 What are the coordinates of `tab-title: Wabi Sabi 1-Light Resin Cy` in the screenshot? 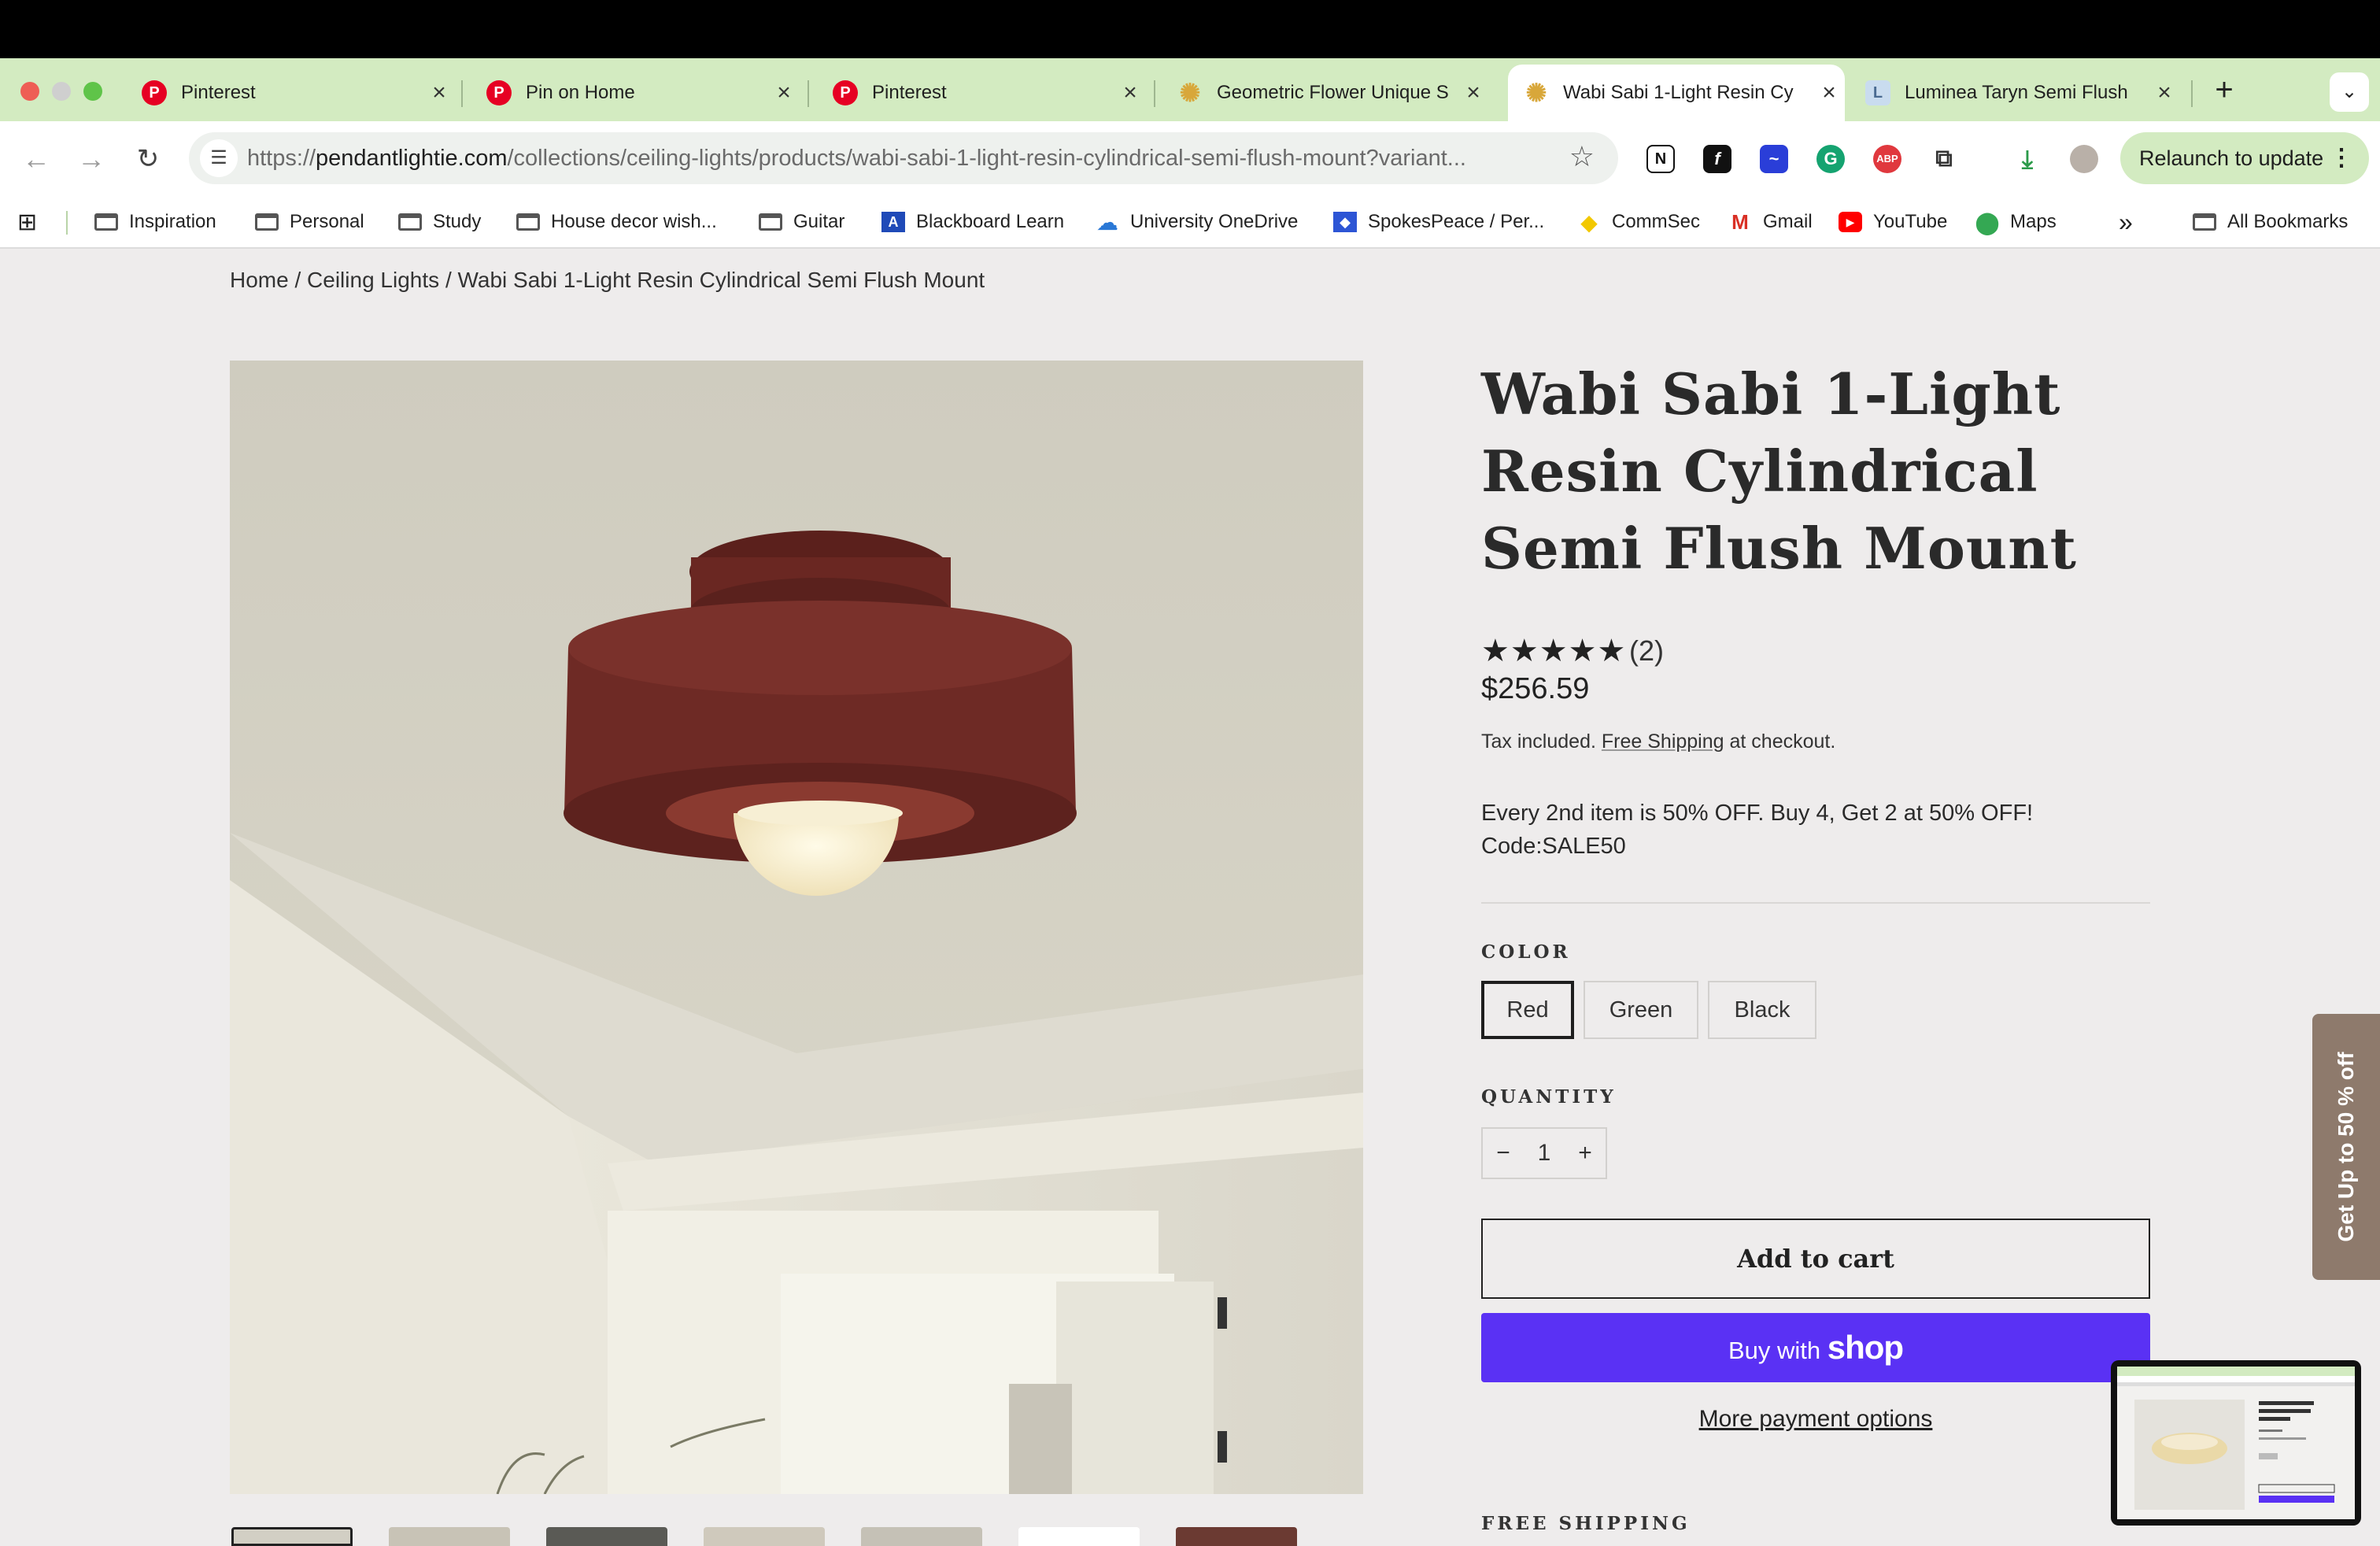 It's located at (1678, 93).